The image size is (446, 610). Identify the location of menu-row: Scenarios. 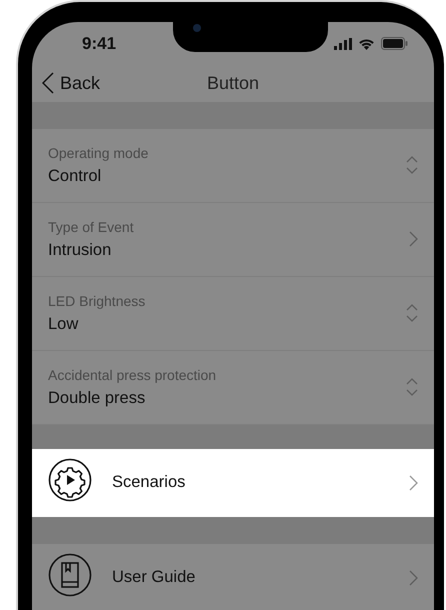
(233, 483).